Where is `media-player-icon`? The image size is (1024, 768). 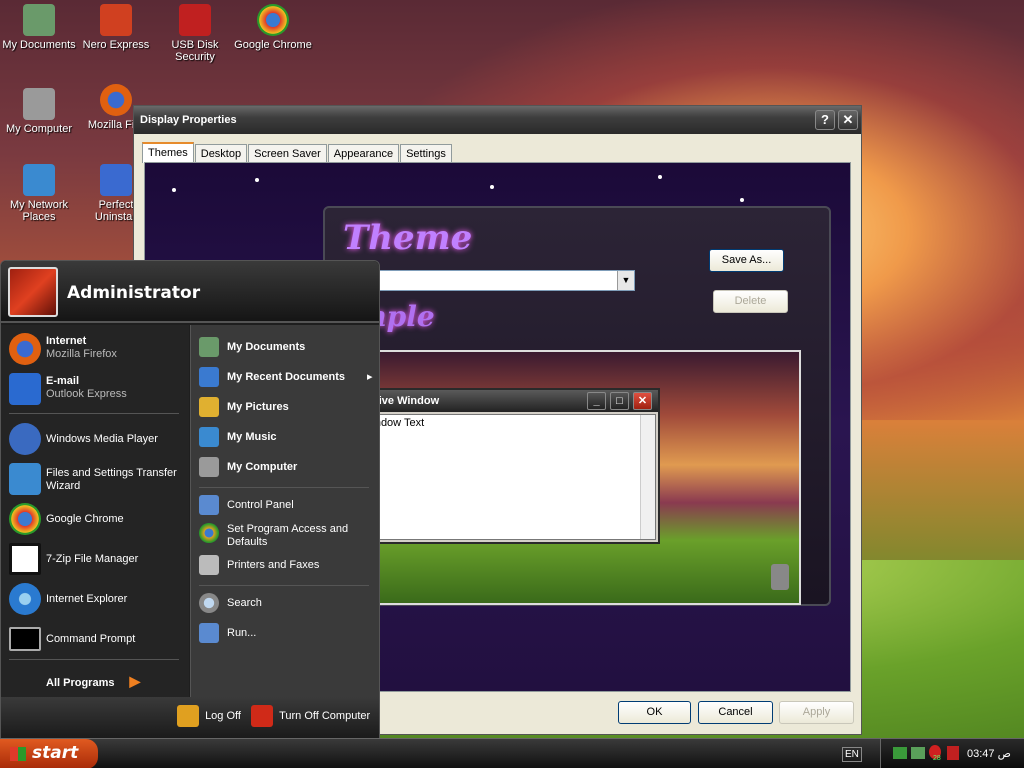
media-player-icon is located at coordinates (25, 439).